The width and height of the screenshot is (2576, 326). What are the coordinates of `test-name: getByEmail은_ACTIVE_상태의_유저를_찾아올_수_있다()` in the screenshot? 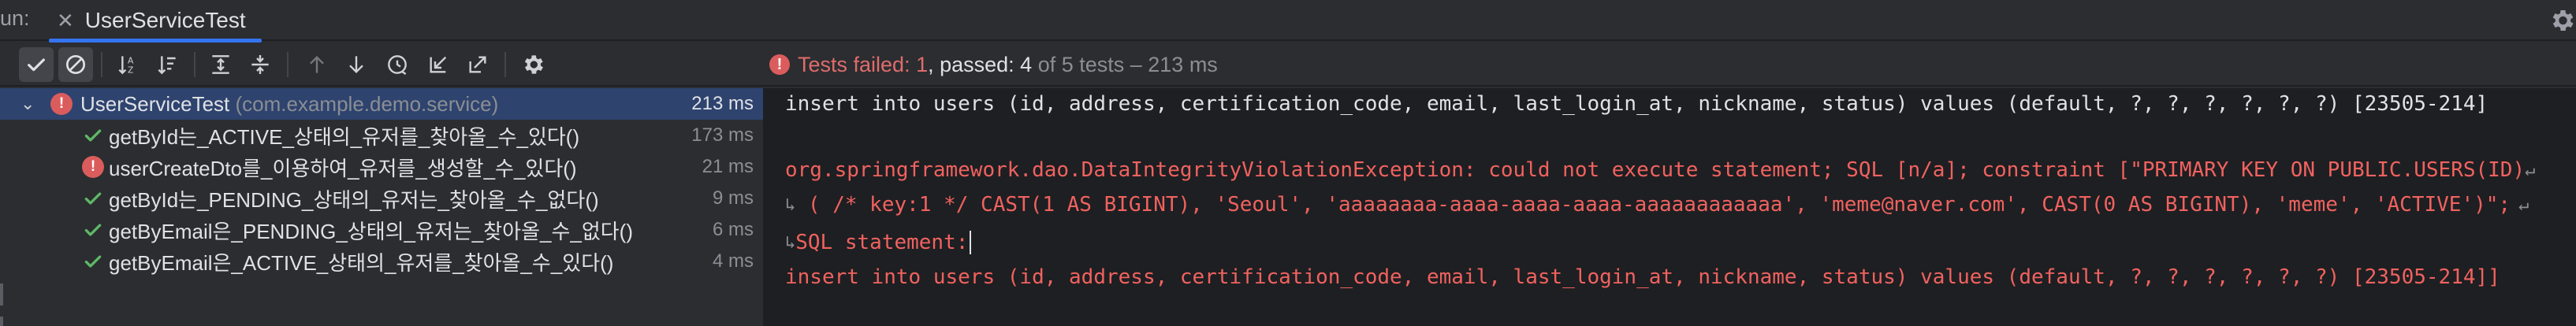 It's located at (361, 263).